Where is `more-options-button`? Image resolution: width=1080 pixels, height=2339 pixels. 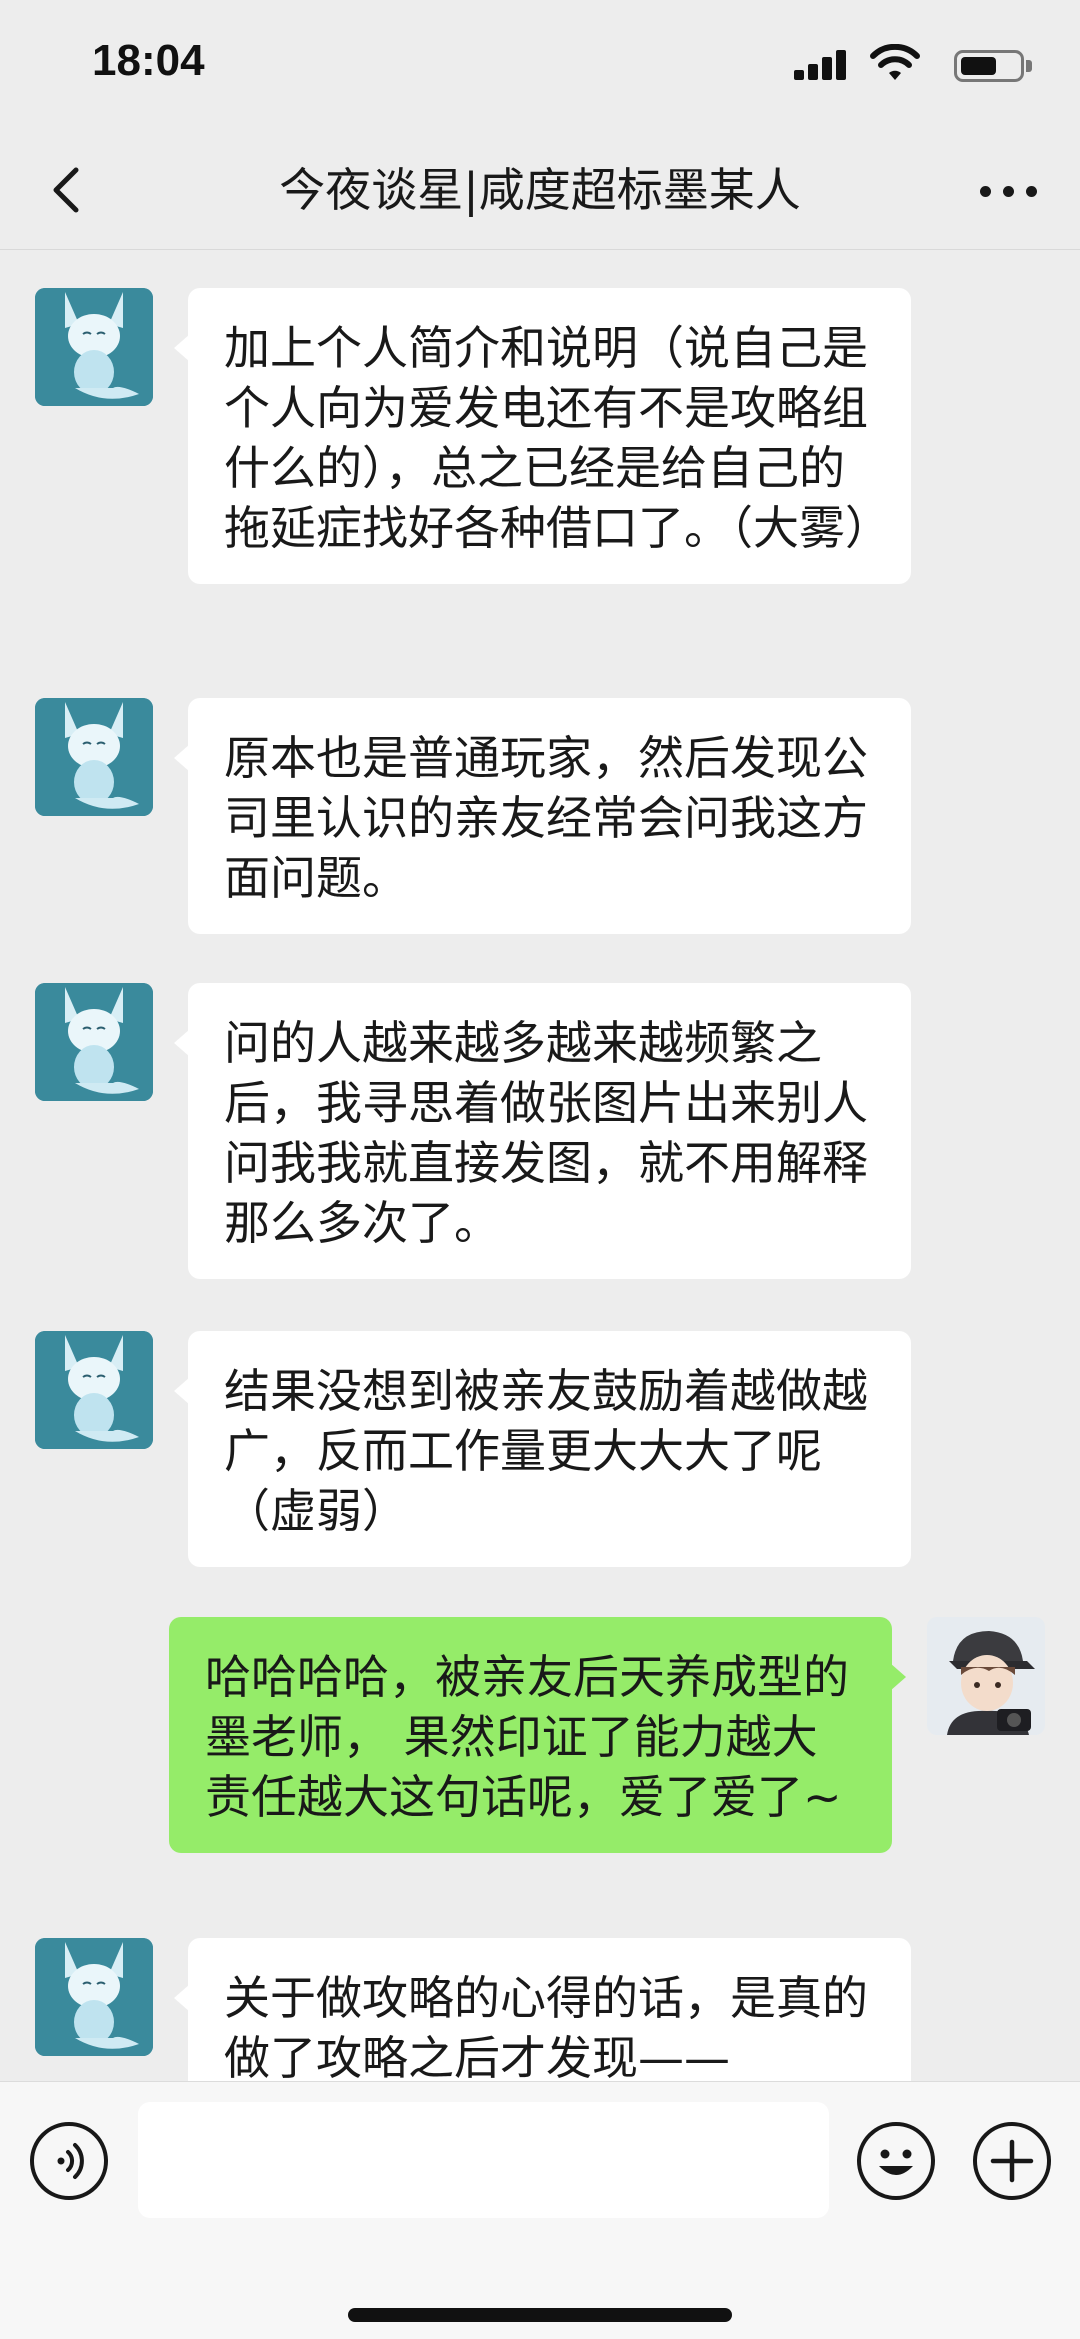
more-options-button is located at coordinates (1009, 190).